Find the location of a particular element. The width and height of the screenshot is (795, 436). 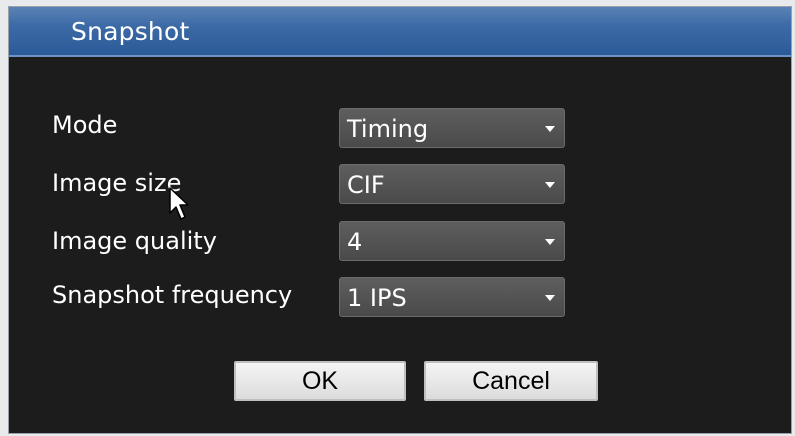

mode-select: Timing is located at coordinates (452, 128).